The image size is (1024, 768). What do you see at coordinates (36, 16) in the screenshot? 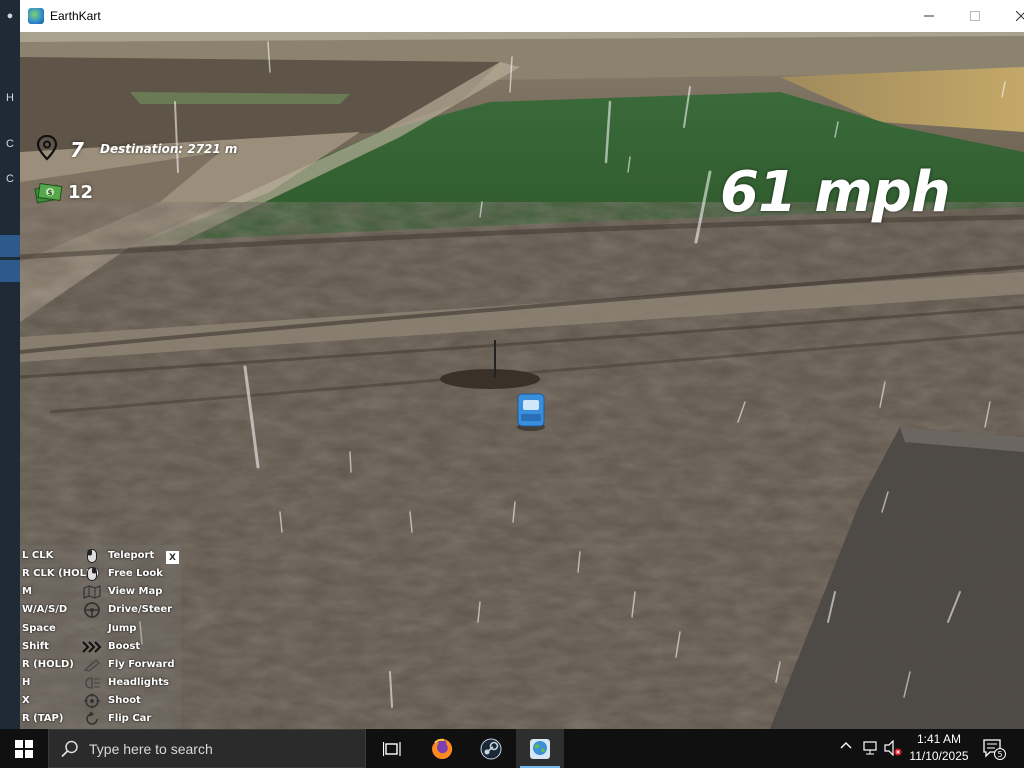
I see `earthkart-app-icon` at bounding box center [36, 16].